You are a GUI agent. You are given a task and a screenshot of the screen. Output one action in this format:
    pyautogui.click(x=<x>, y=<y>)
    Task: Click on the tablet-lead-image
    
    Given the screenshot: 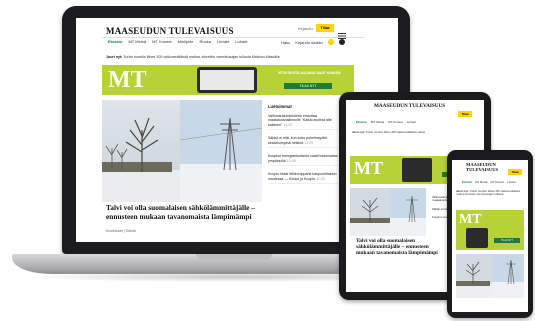 What is the action you would take?
    pyautogui.click(x=388, y=212)
    